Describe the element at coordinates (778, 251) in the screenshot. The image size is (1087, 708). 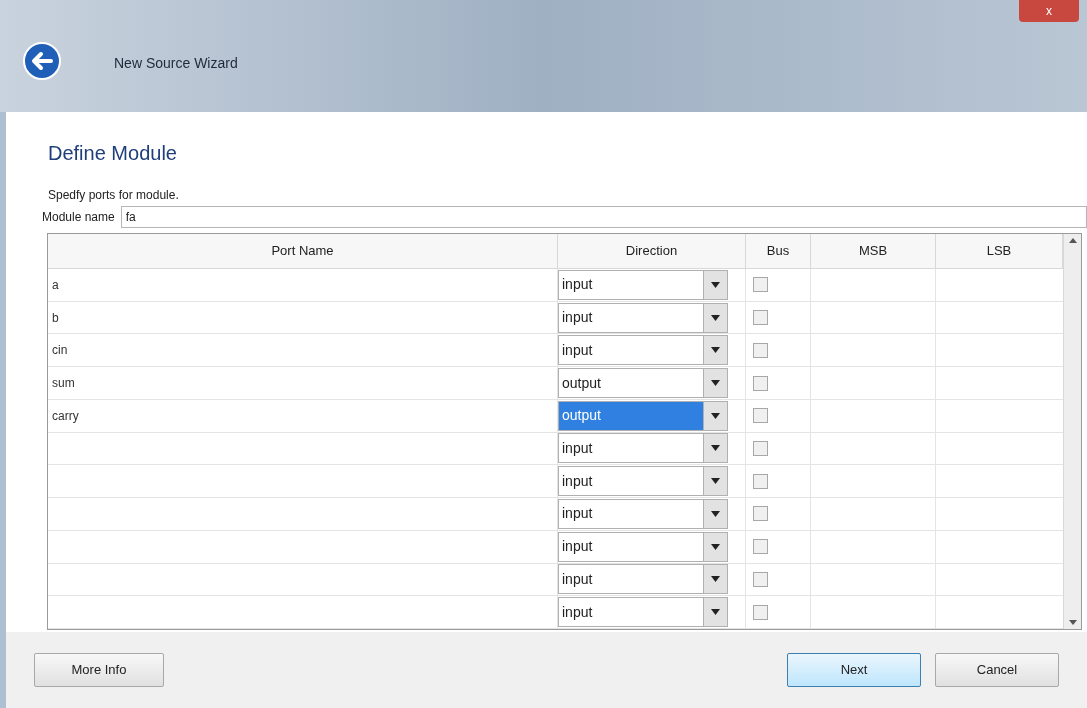
I see `column-header: Bus` at that location.